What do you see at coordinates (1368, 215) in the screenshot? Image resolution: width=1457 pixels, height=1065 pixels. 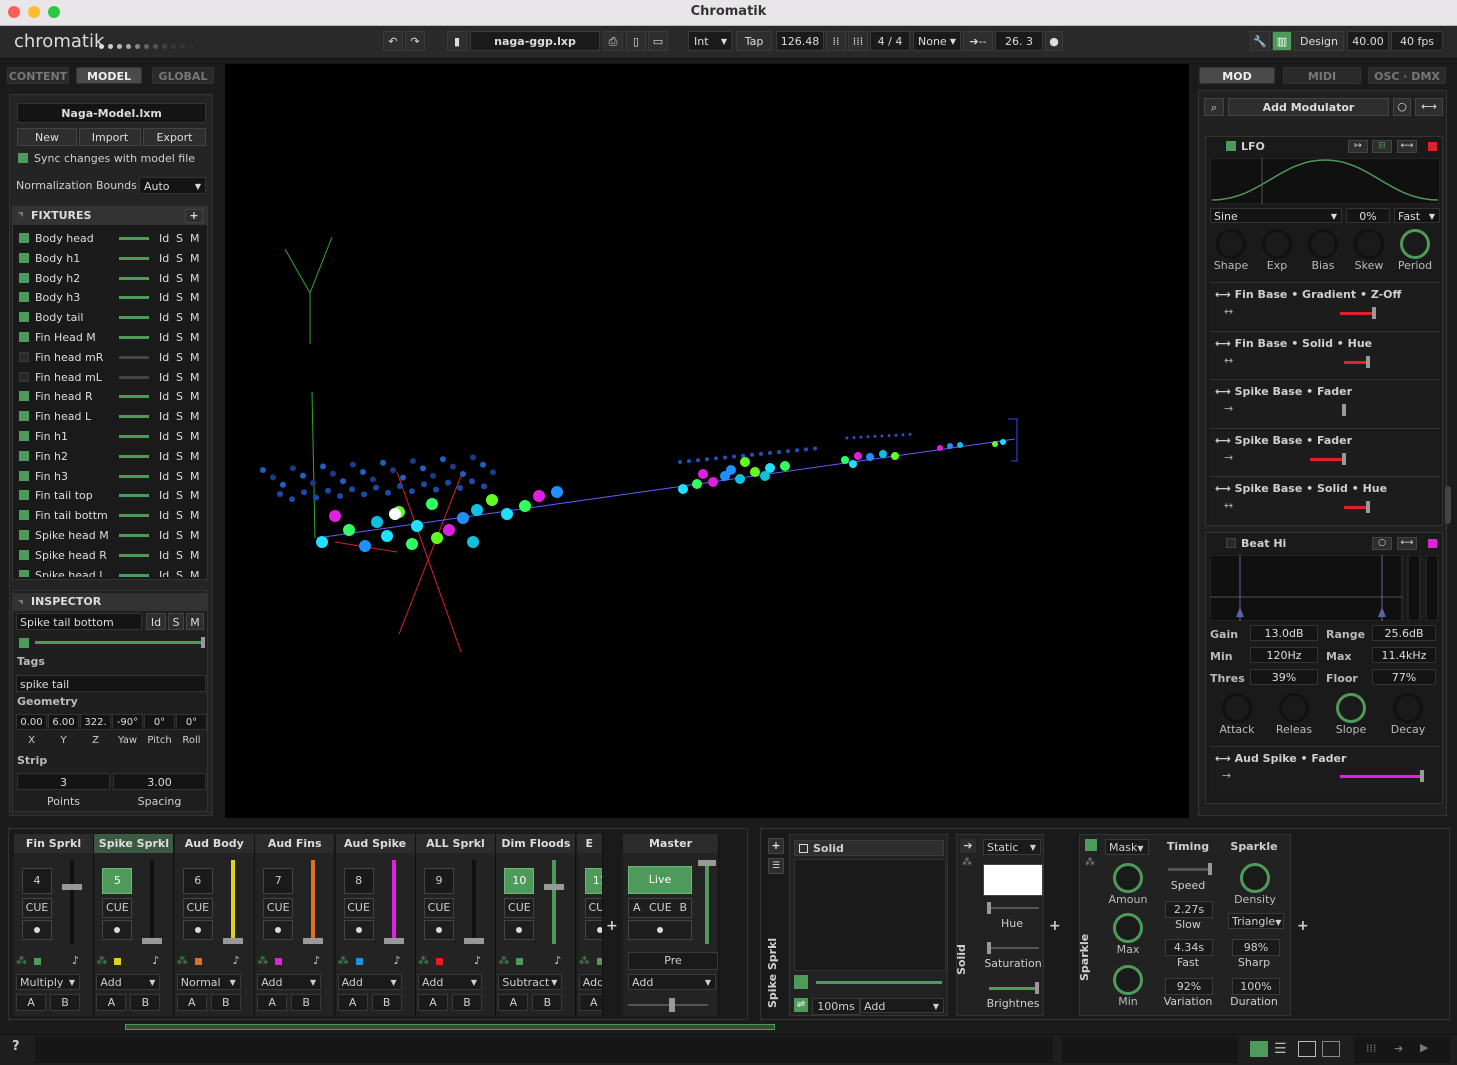 I see `phase-field: 0%` at bounding box center [1368, 215].